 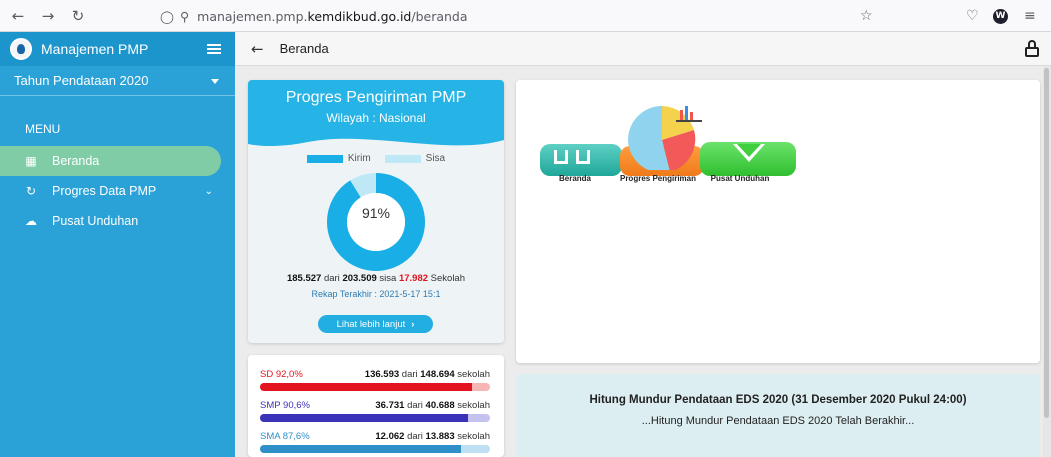 What do you see at coordinates (413, 324) in the screenshot?
I see `chevron-right-icon: ›` at bounding box center [413, 324].